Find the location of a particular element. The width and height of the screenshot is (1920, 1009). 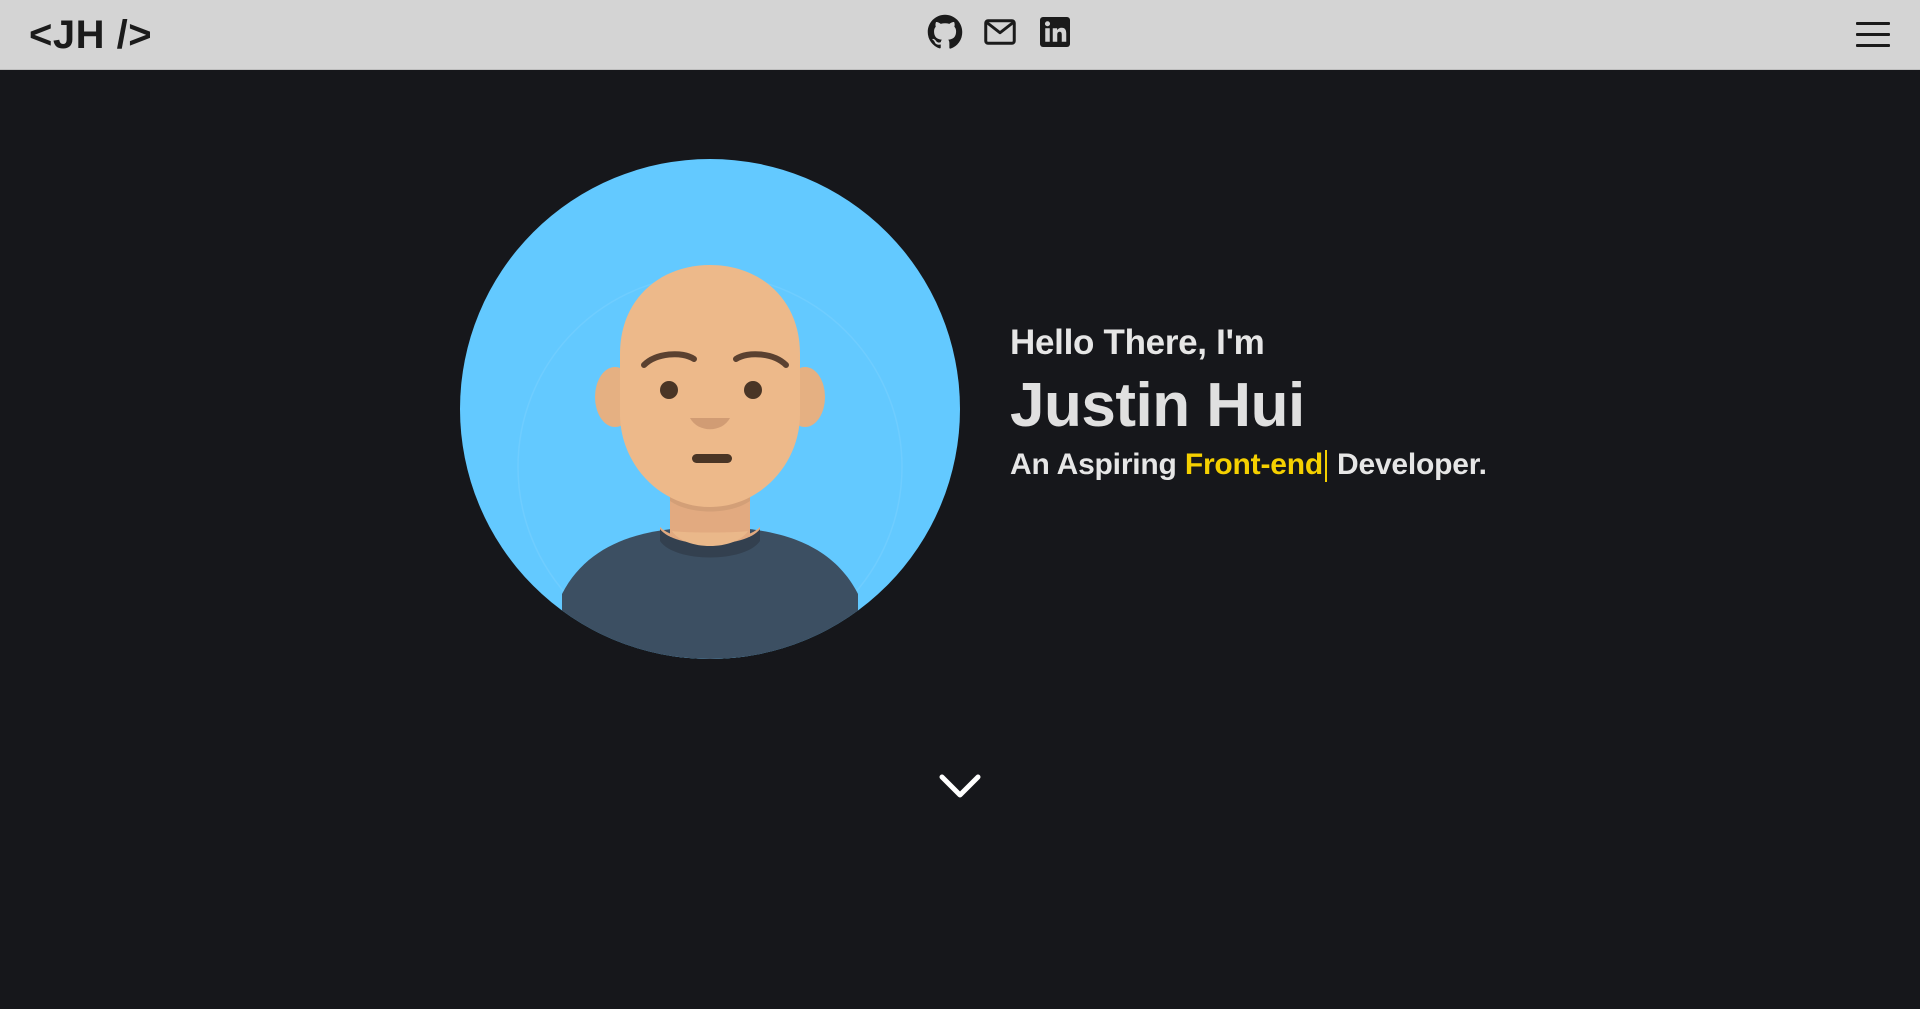

mail-icon is located at coordinates (1000, 32).